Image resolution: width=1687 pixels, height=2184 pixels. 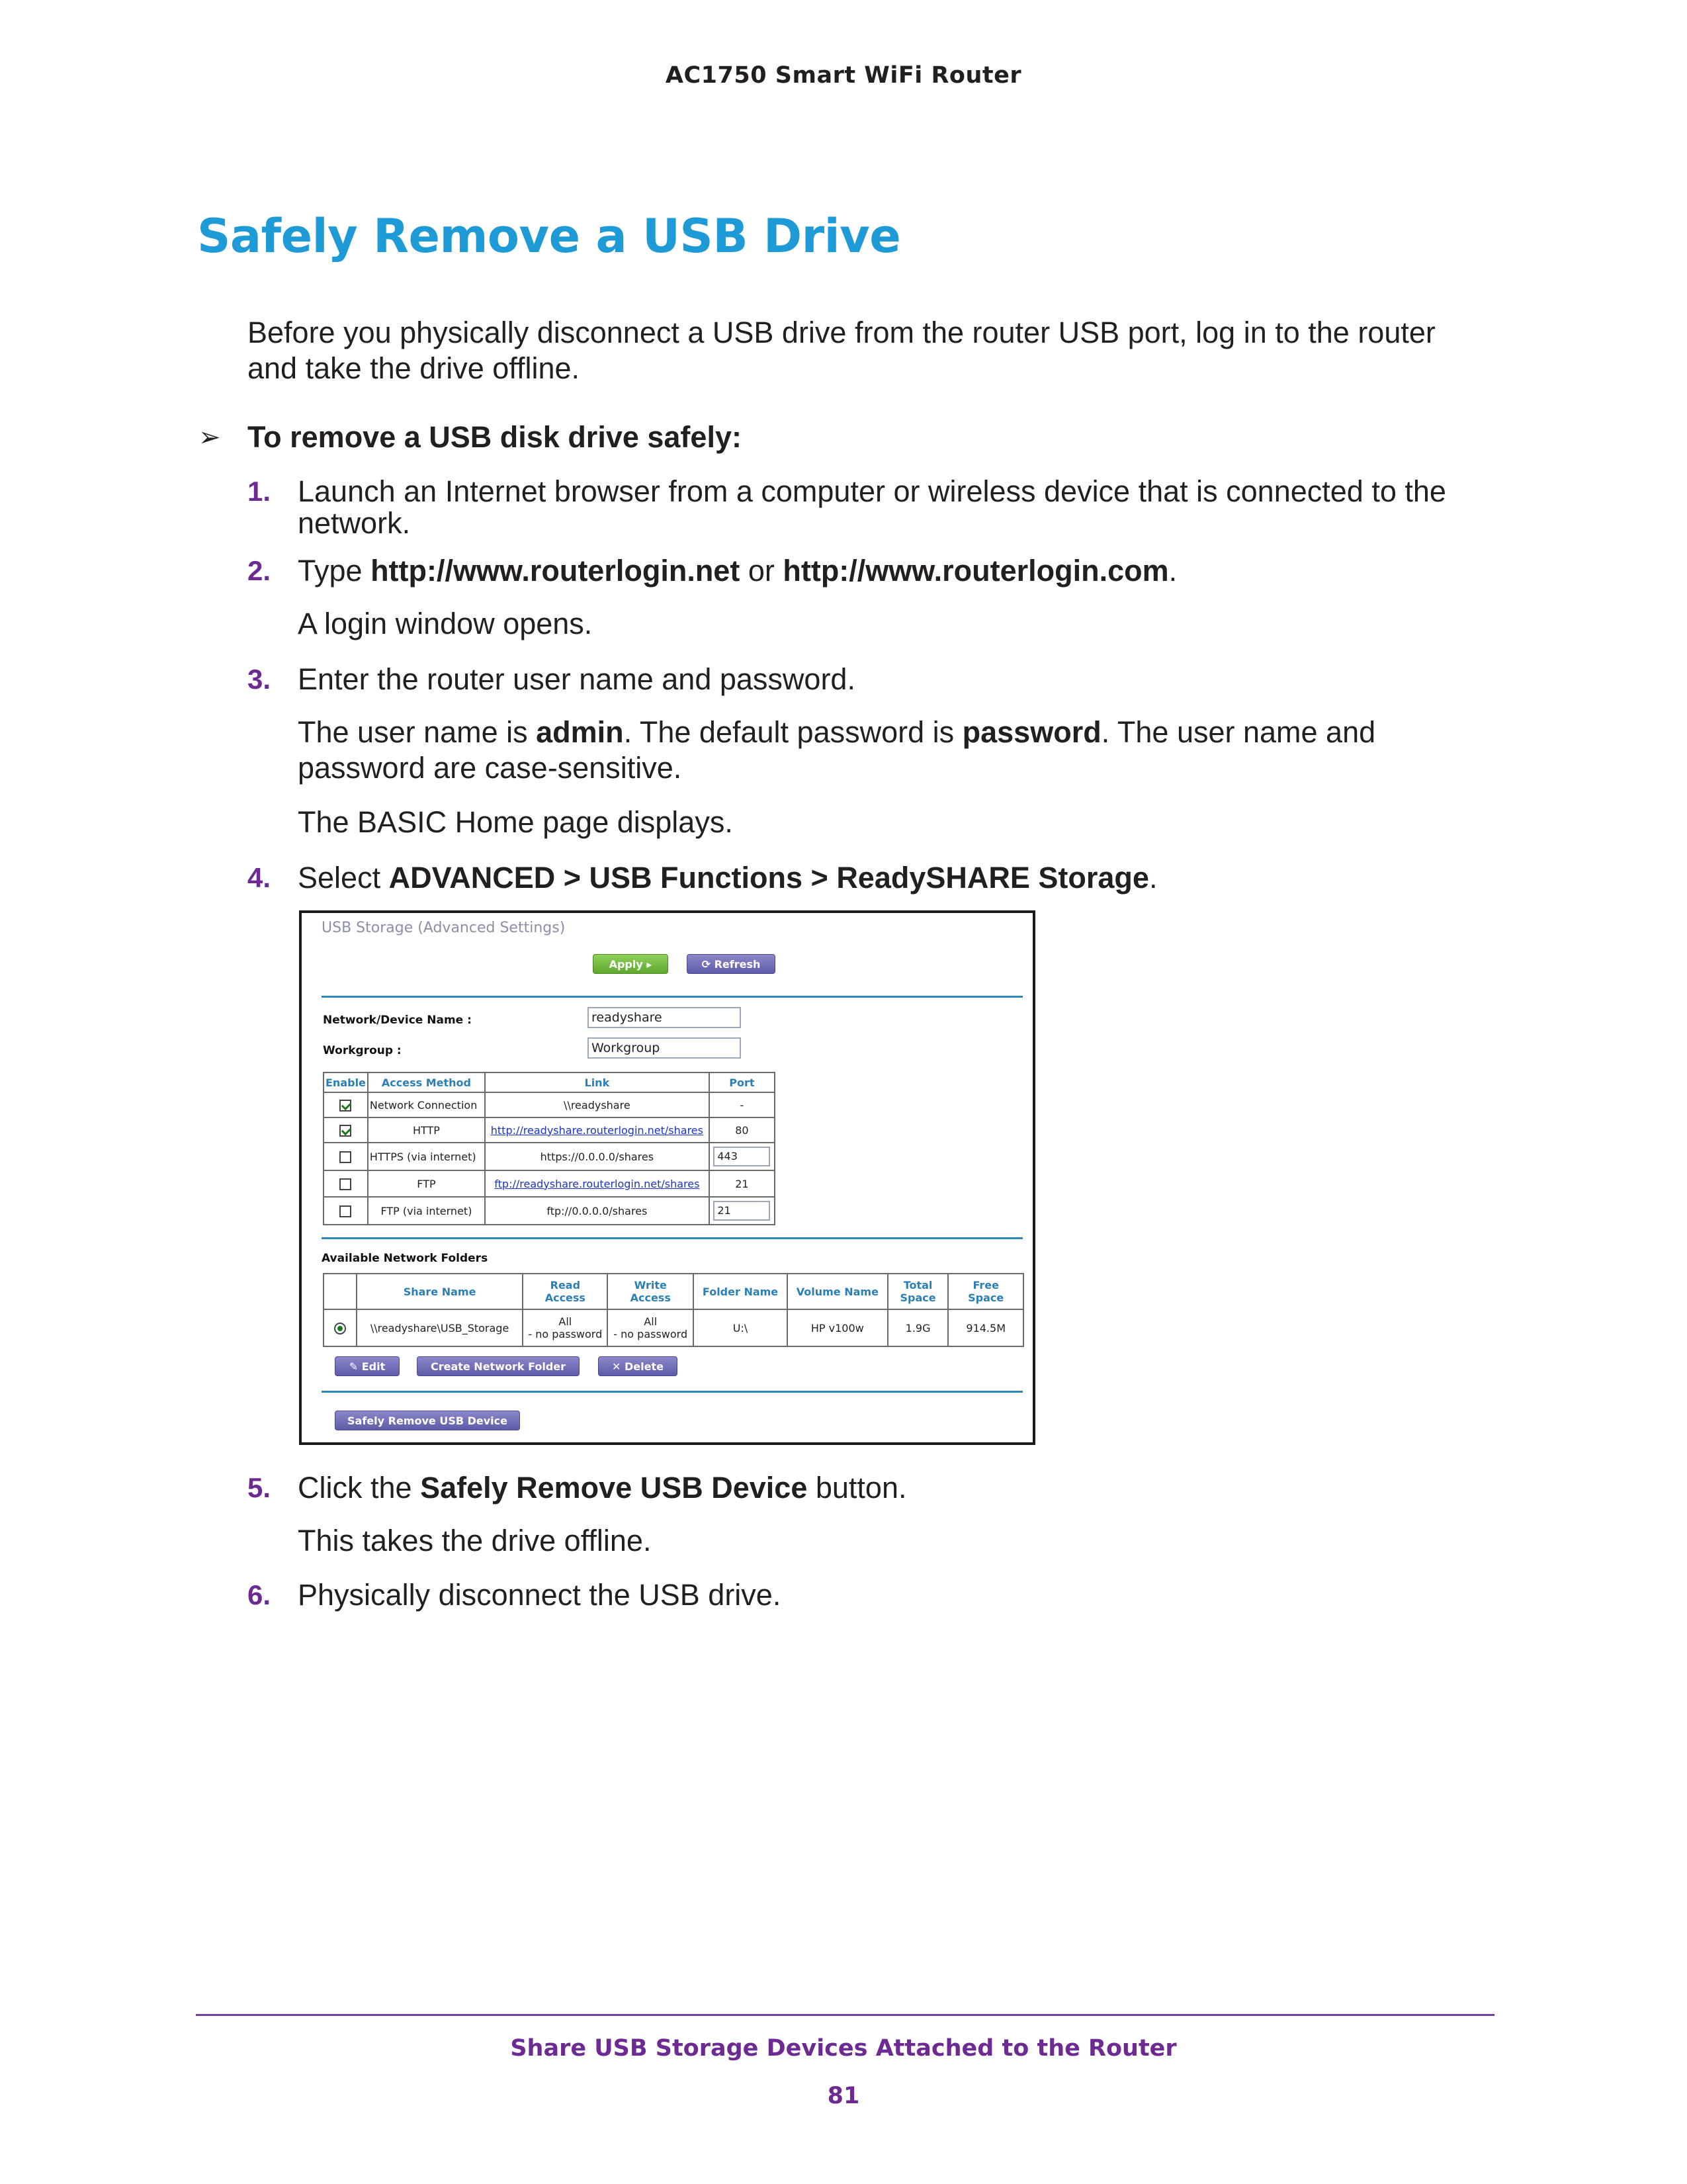 What do you see at coordinates (844, 2096) in the screenshot?
I see `page-number: 81` at bounding box center [844, 2096].